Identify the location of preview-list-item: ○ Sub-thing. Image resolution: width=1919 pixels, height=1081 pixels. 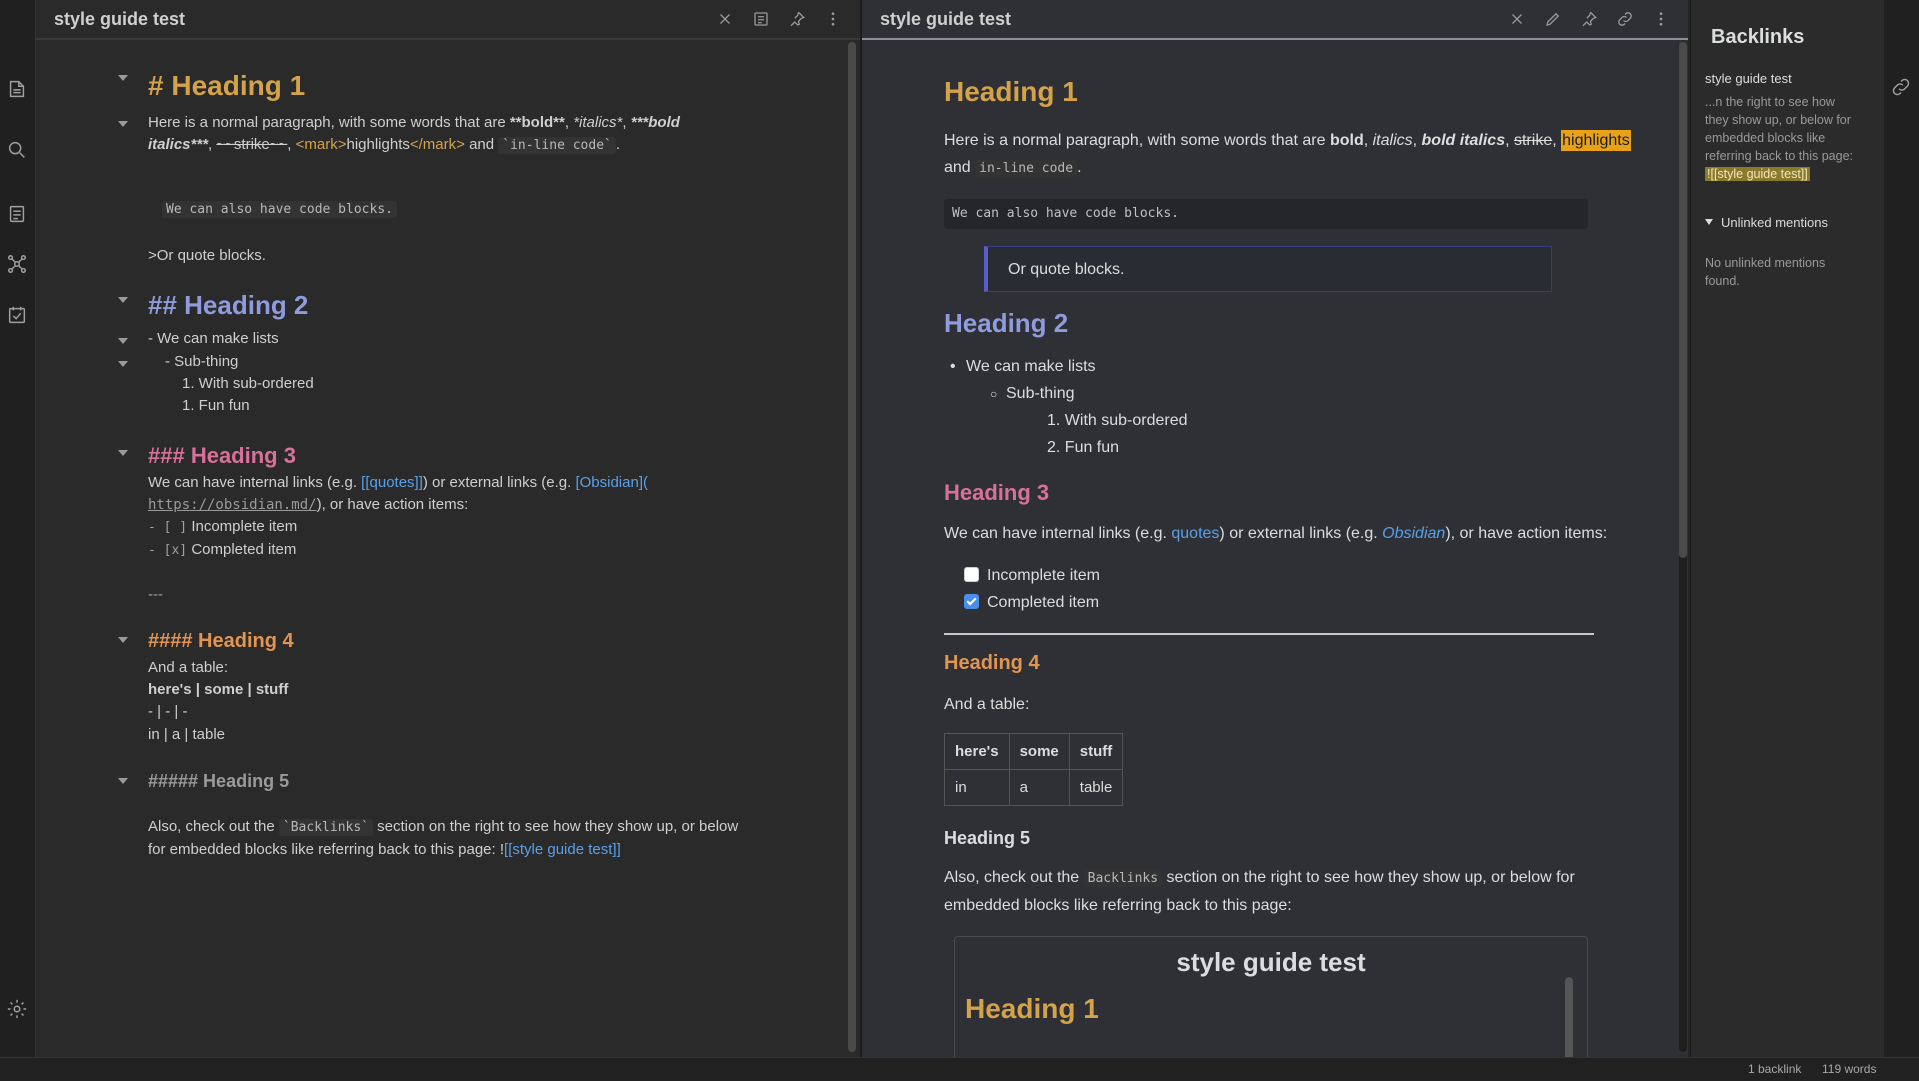
(1032, 393).